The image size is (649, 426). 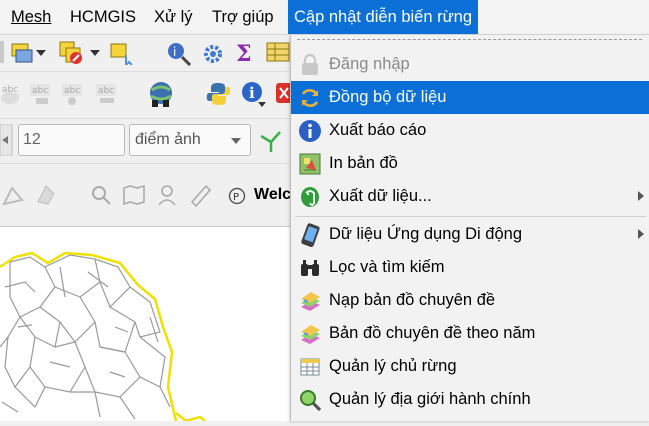 I want to click on zoom-magnifier-icon, so click(x=311, y=401).